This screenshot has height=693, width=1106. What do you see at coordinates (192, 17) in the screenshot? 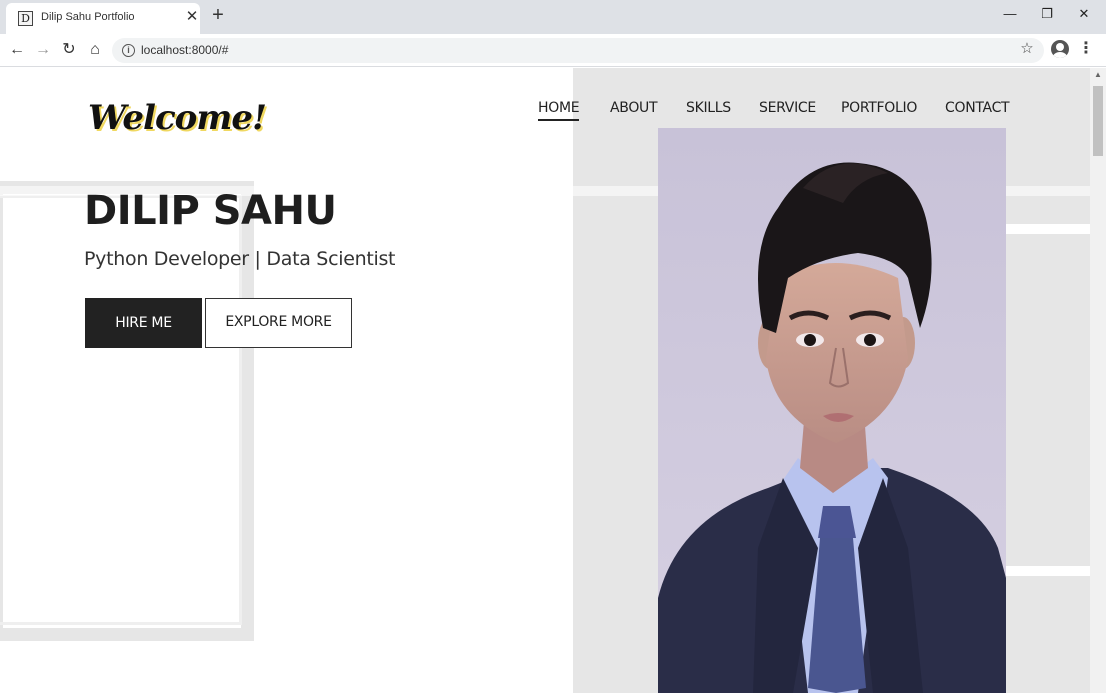
I see `tab-close-icon: ✕` at bounding box center [192, 17].